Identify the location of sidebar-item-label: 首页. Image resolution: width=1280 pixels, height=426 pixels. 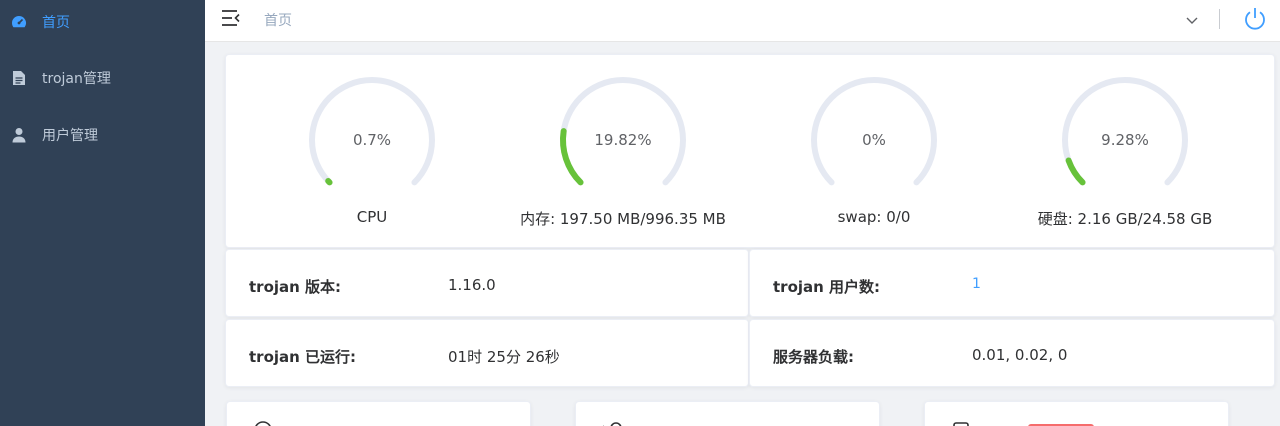
(56, 23).